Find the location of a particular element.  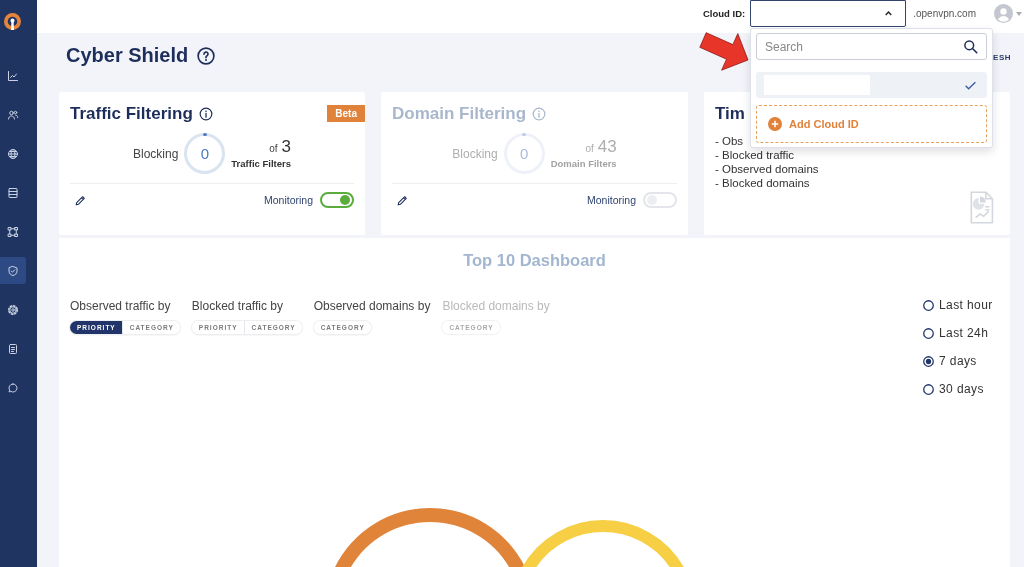

edit-icon is located at coordinates (80, 200).